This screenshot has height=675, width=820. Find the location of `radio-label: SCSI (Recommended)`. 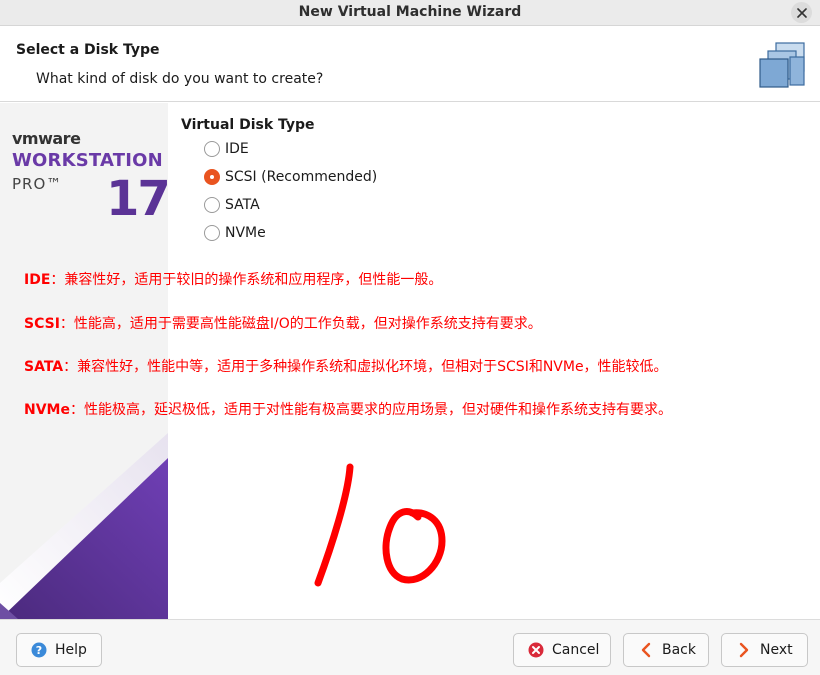

radio-label: SCSI (Recommended) is located at coordinates (301, 177).